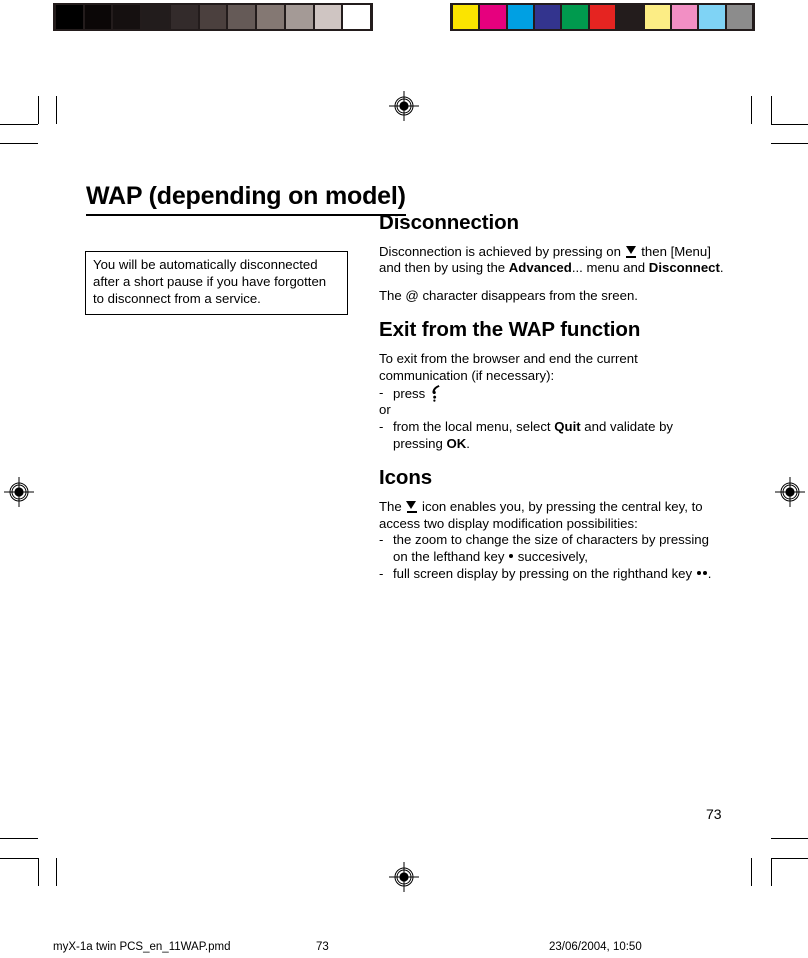 The height and width of the screenshot is (958, 808). I want to click on registration-mark-bottom, so click(404, 877).